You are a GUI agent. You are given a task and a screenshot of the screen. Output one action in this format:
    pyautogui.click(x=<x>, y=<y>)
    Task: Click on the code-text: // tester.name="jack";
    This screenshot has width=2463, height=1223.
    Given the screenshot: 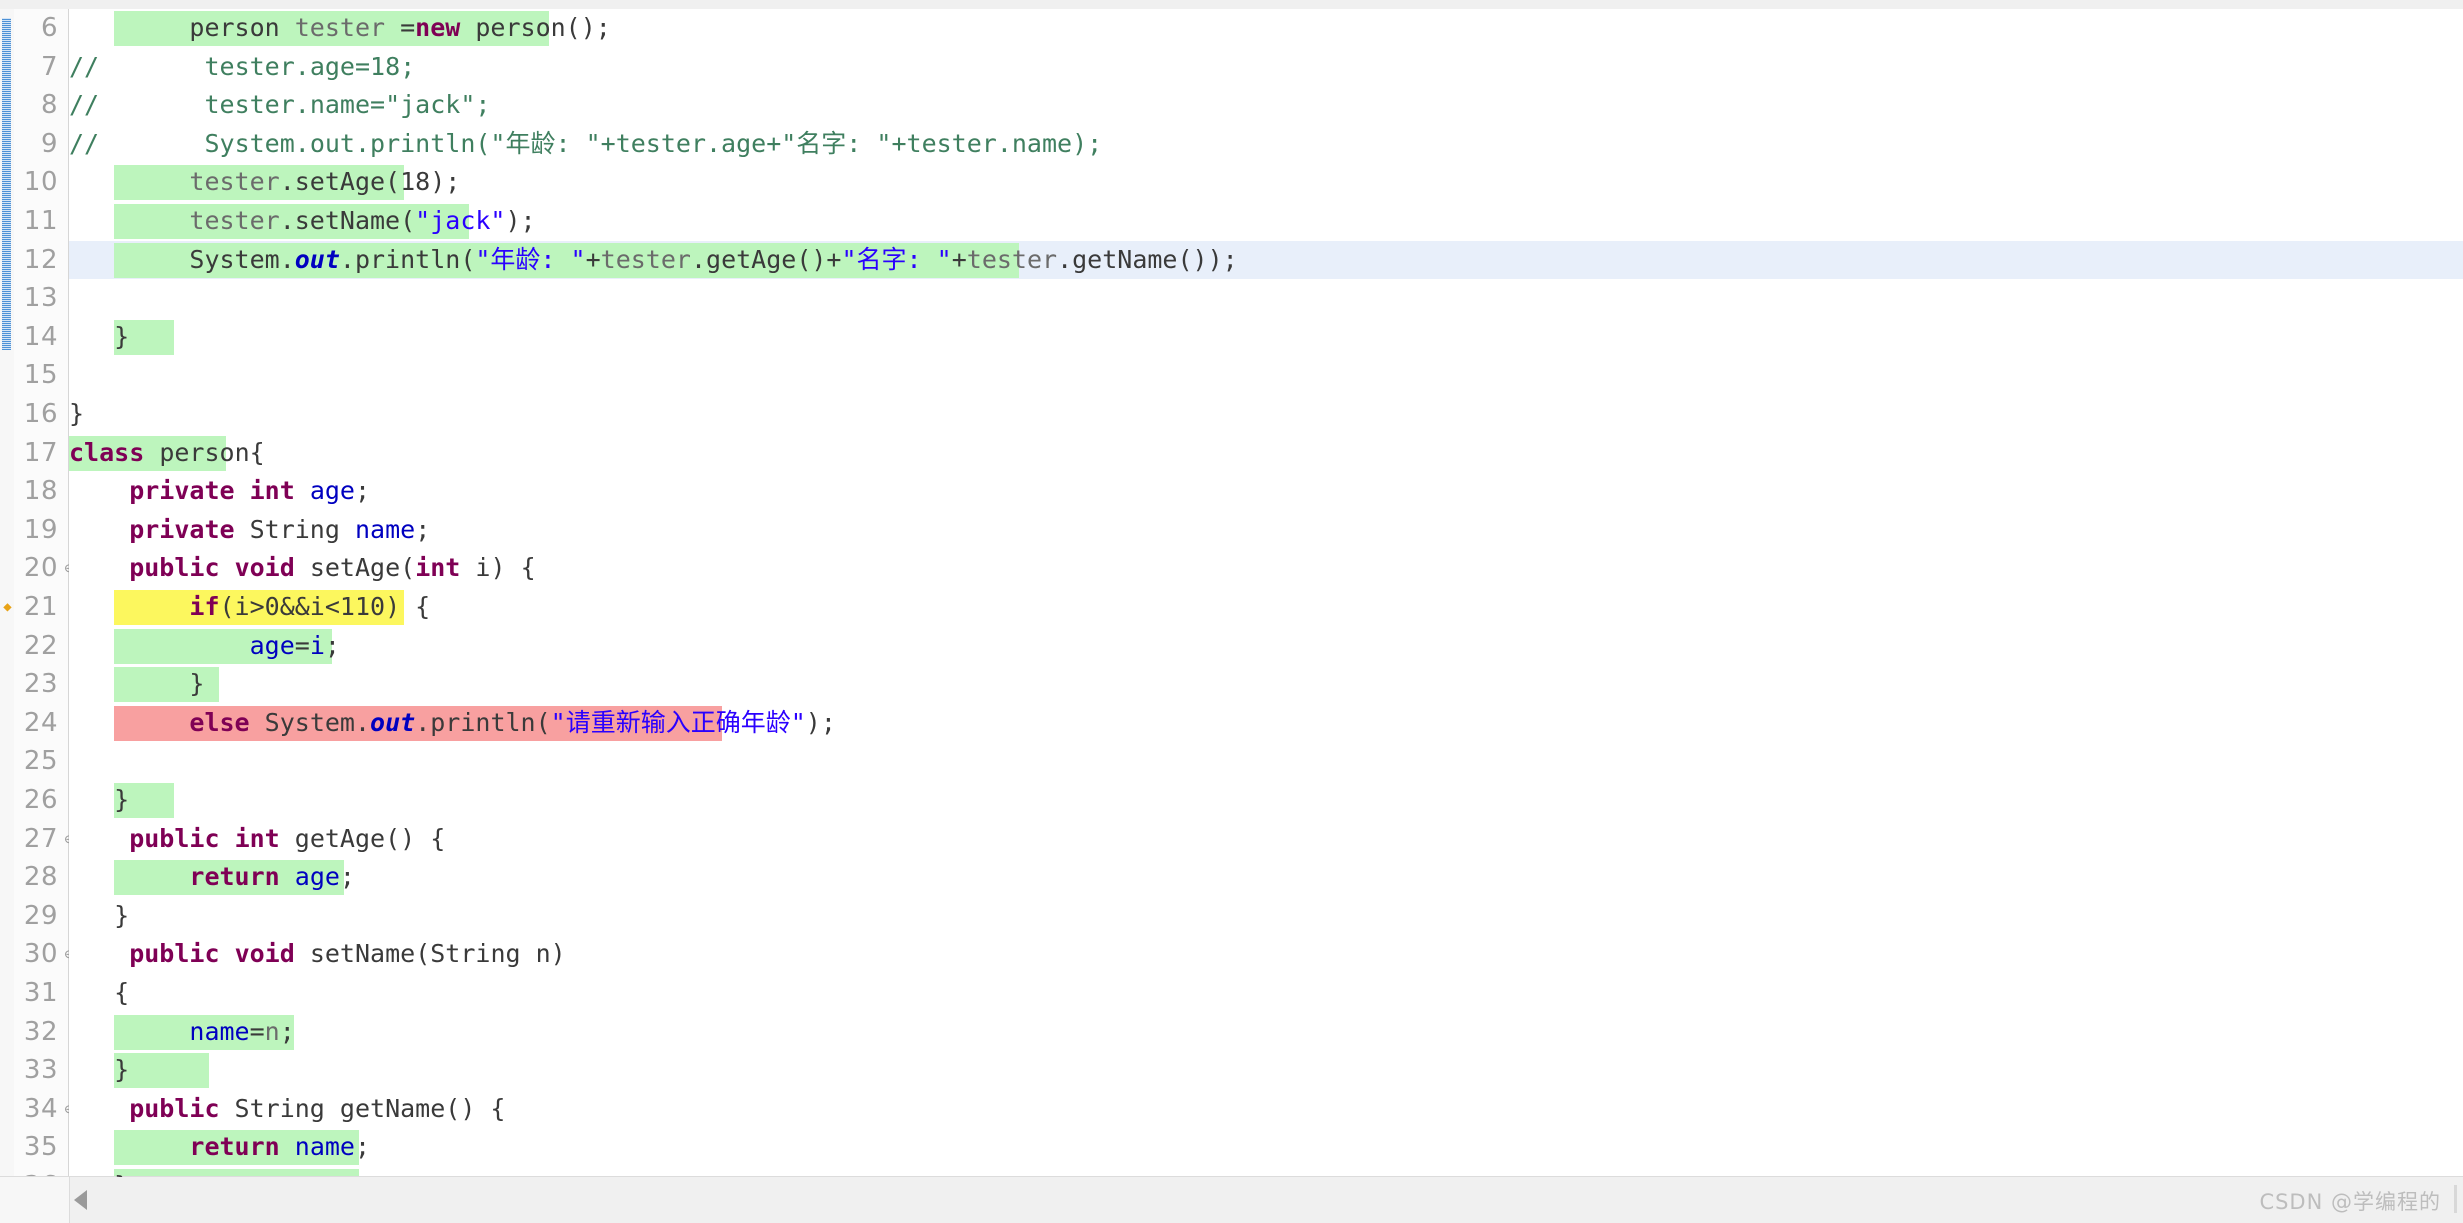 What is the action you would take?
    pyautogui.click(x=279, y=105)
    